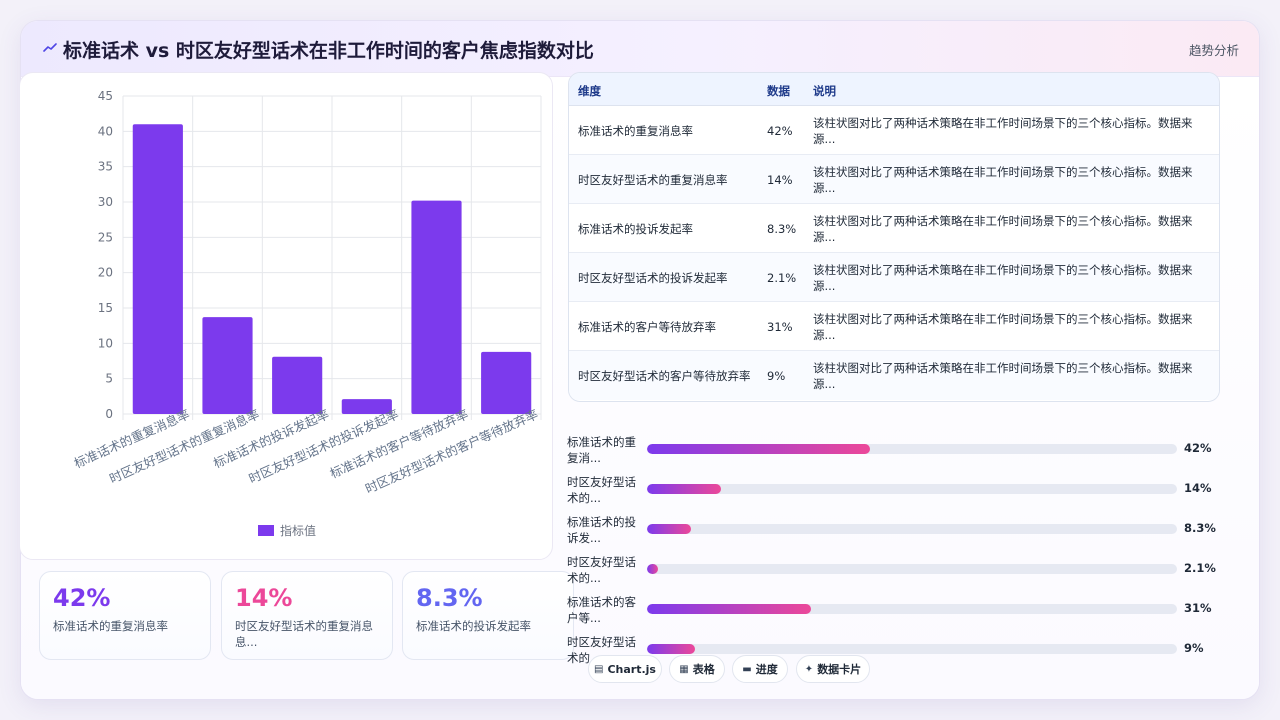 The height and width of the screenshot is (720, 1280). I want to click on column-header-description: 说明, so click(824, 91).